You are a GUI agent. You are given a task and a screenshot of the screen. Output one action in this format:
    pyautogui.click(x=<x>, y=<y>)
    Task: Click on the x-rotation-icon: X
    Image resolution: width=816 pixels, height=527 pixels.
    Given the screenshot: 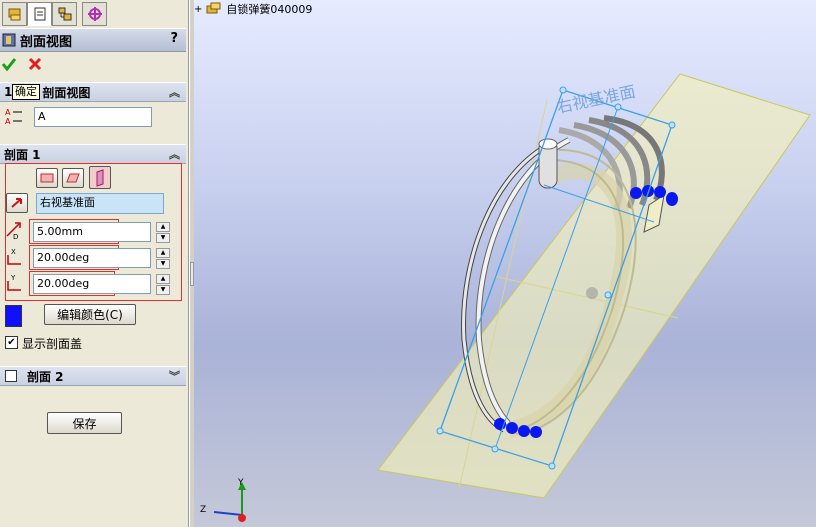 What is the action you would take?
    pyautogui.click(x=14, y=256)
    